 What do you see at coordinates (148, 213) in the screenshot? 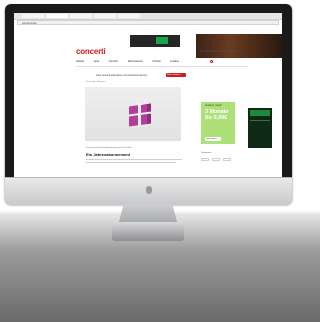
I see `monitor-stand-neck` at bounding box center [148, 213].